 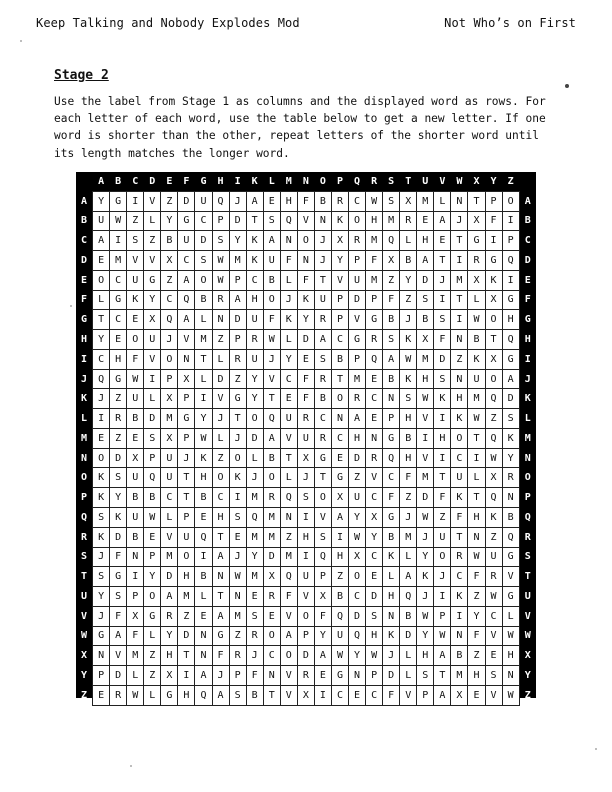 What do you see at coordinates (135, 418) in the screenshot?
I see `table-cell: B` at bounding box center [135, 418].